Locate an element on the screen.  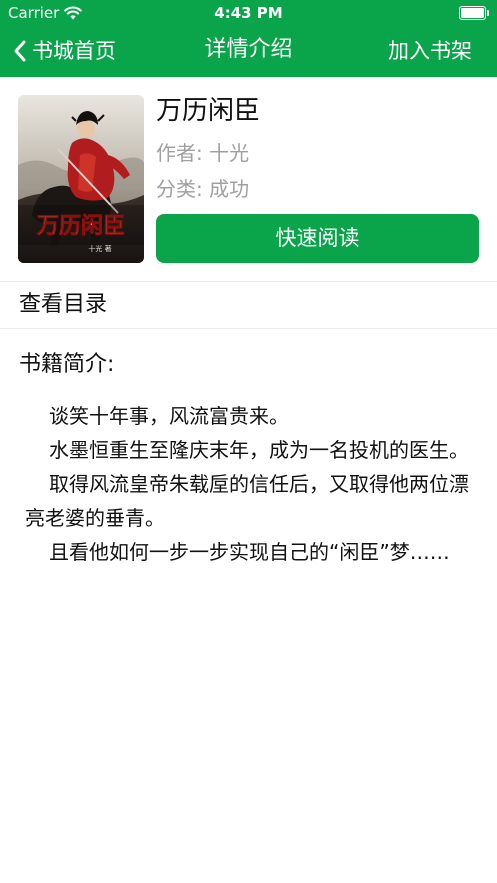
status-time: 4:43 PM is located at coordinates (248, 13).